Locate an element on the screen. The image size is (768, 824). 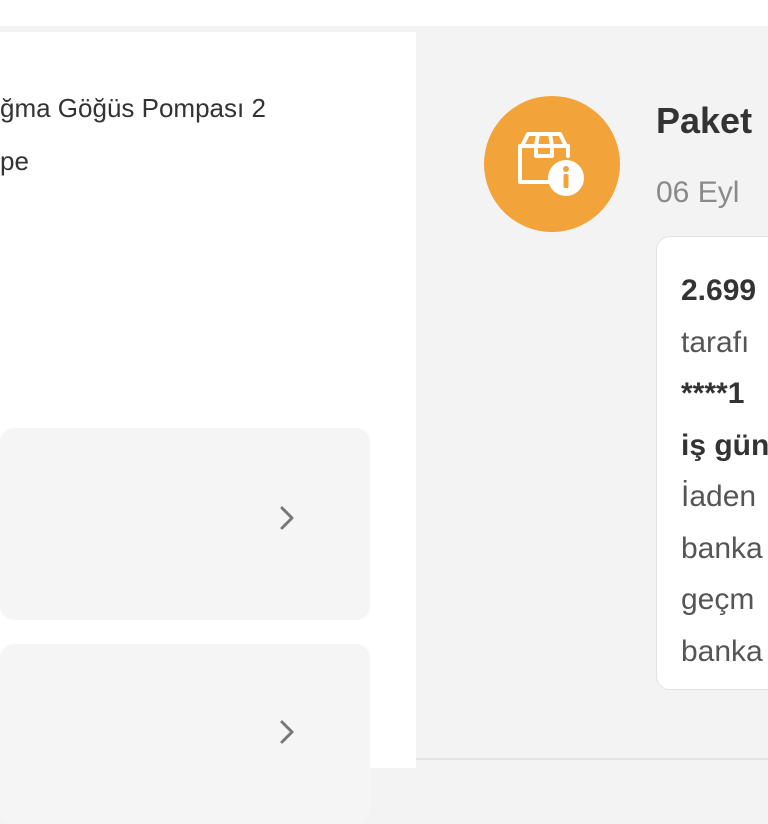
product-title-line: pe is located at coordinates (14, 161).